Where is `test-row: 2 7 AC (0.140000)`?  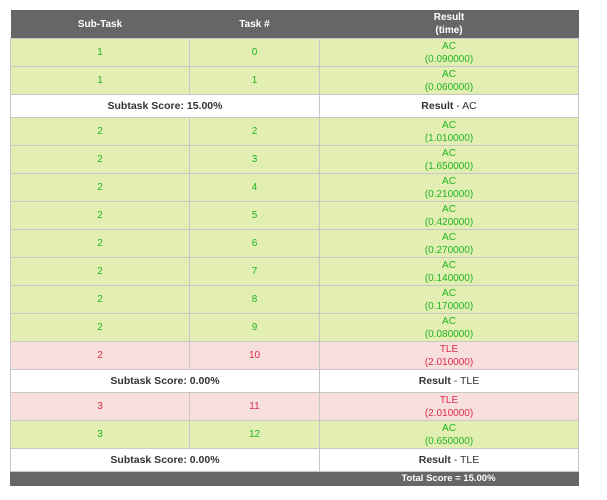 test-row: 2 7 AC (0.140000) is located at coordinates (294, 271).